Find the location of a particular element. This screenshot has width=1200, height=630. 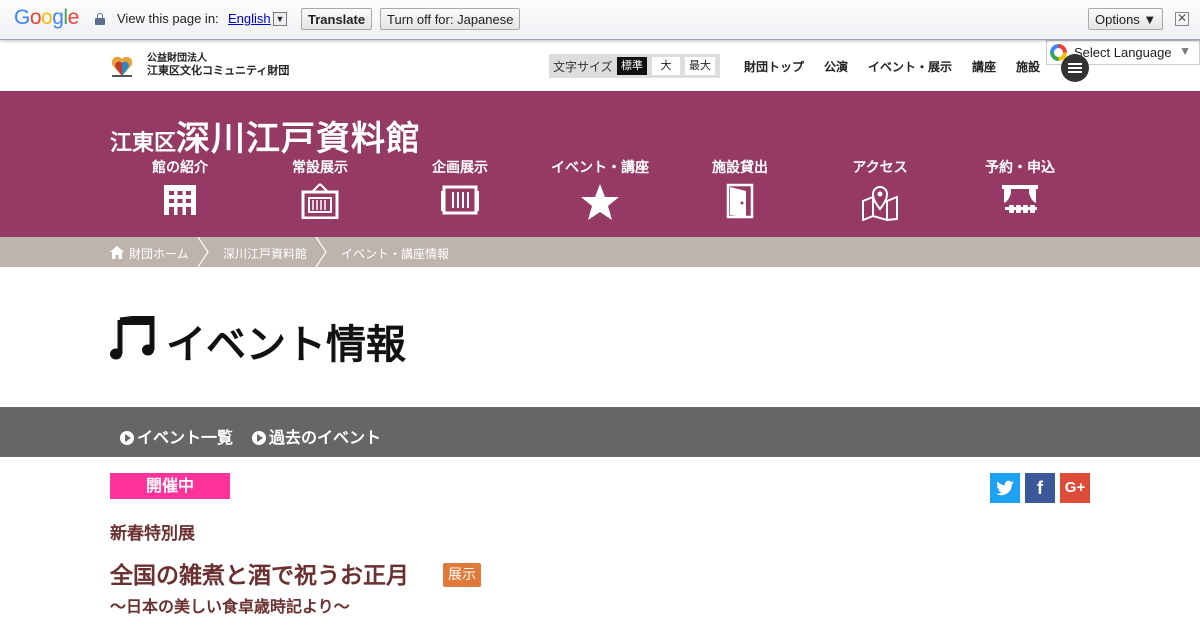

event-title: 全国の雑煮と酒で祝うお正月 is located at coordinates (259, 573).